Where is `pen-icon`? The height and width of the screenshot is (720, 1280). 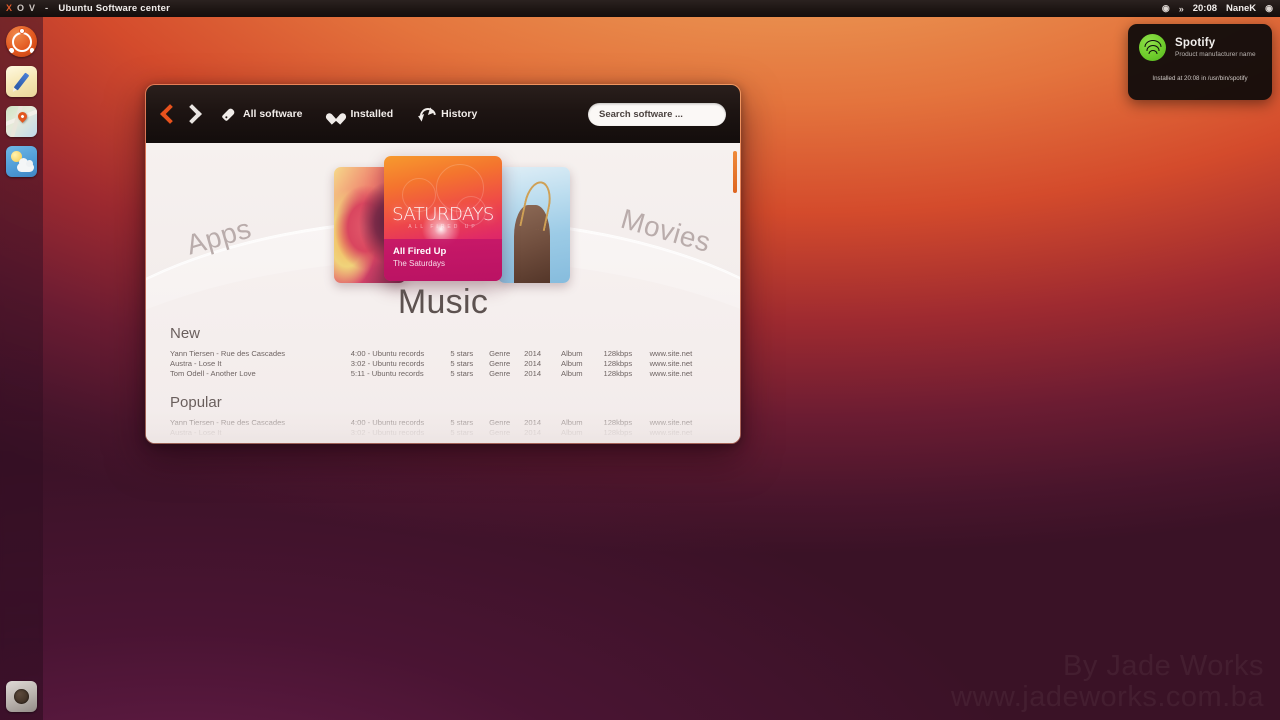
pen-icon is located at coordinates (21, 81).